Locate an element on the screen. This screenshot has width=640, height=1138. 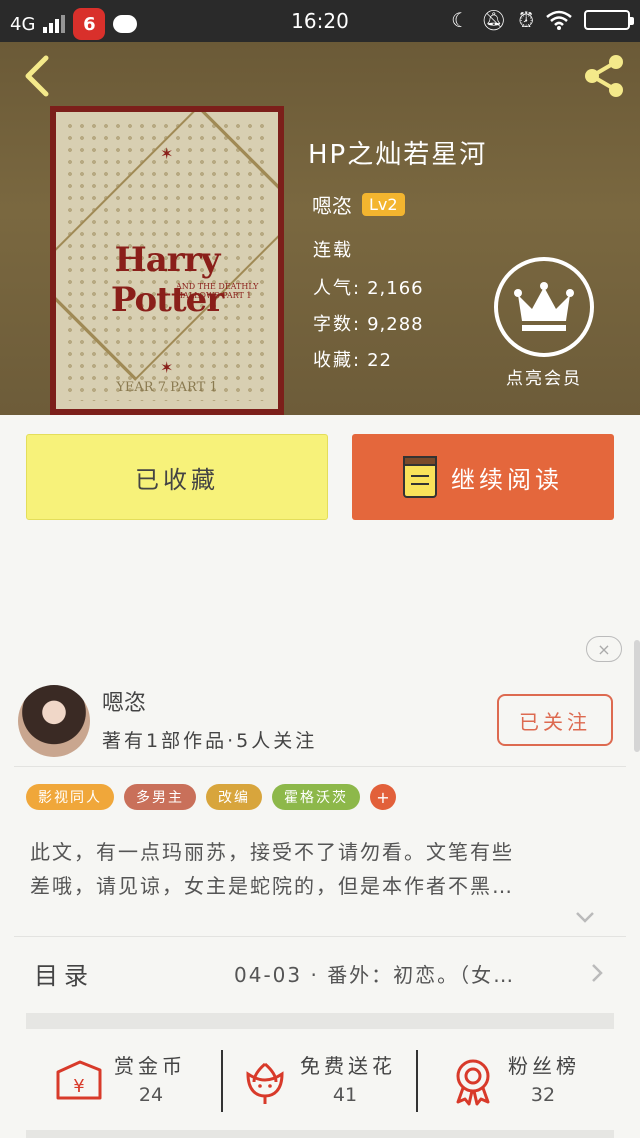
follow-button: 已关注 is located at coordinates (555, 720).